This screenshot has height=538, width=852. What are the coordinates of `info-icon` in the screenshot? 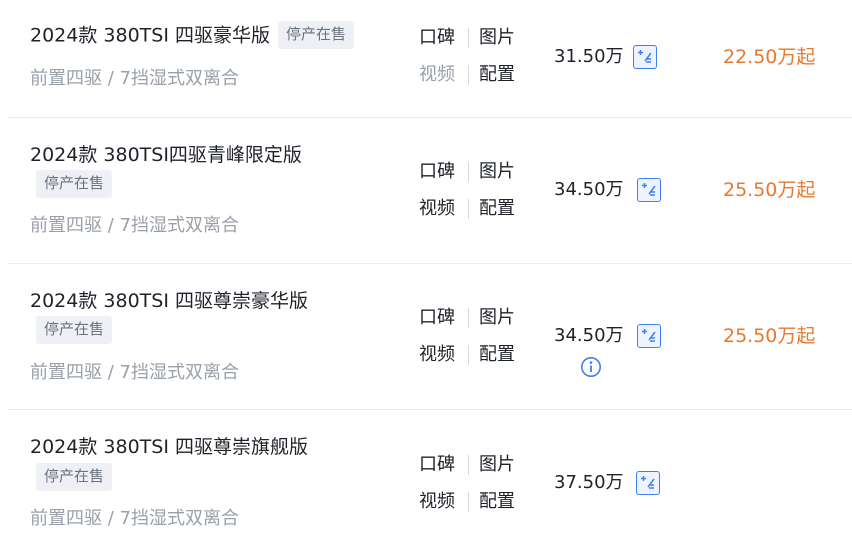 It's located at (591, 367).